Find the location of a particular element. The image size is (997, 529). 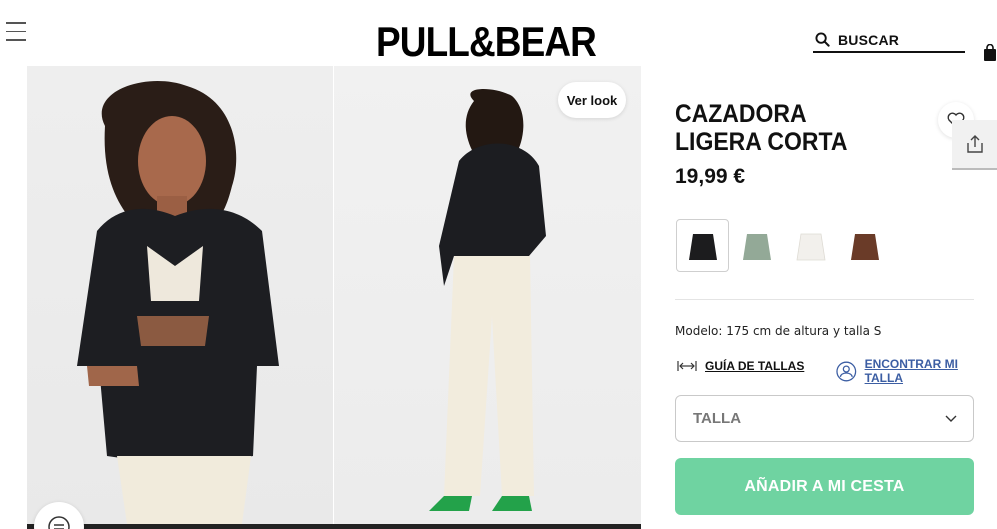

color-swatch-black is located at coordinates (702, 245).